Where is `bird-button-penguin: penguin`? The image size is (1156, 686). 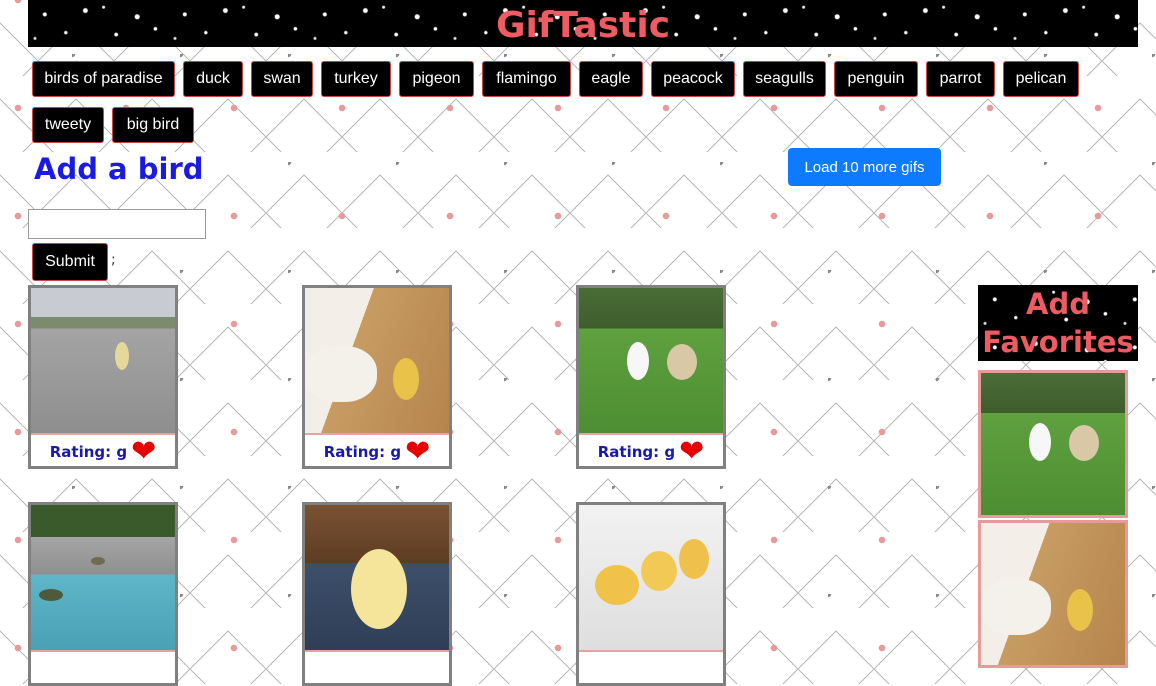
bird-button-penguin: penguin is located at coordinates (876, 79).